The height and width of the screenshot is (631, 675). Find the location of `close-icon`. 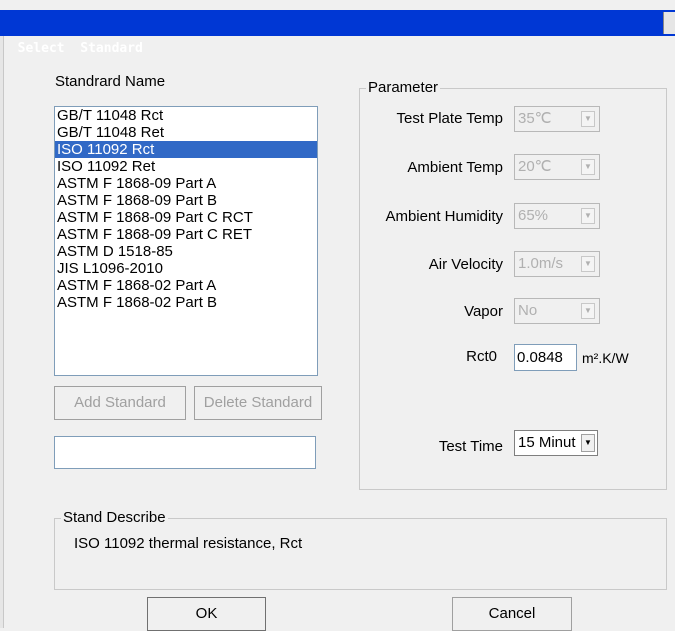

close-icon is located at coordinates (669, 23).